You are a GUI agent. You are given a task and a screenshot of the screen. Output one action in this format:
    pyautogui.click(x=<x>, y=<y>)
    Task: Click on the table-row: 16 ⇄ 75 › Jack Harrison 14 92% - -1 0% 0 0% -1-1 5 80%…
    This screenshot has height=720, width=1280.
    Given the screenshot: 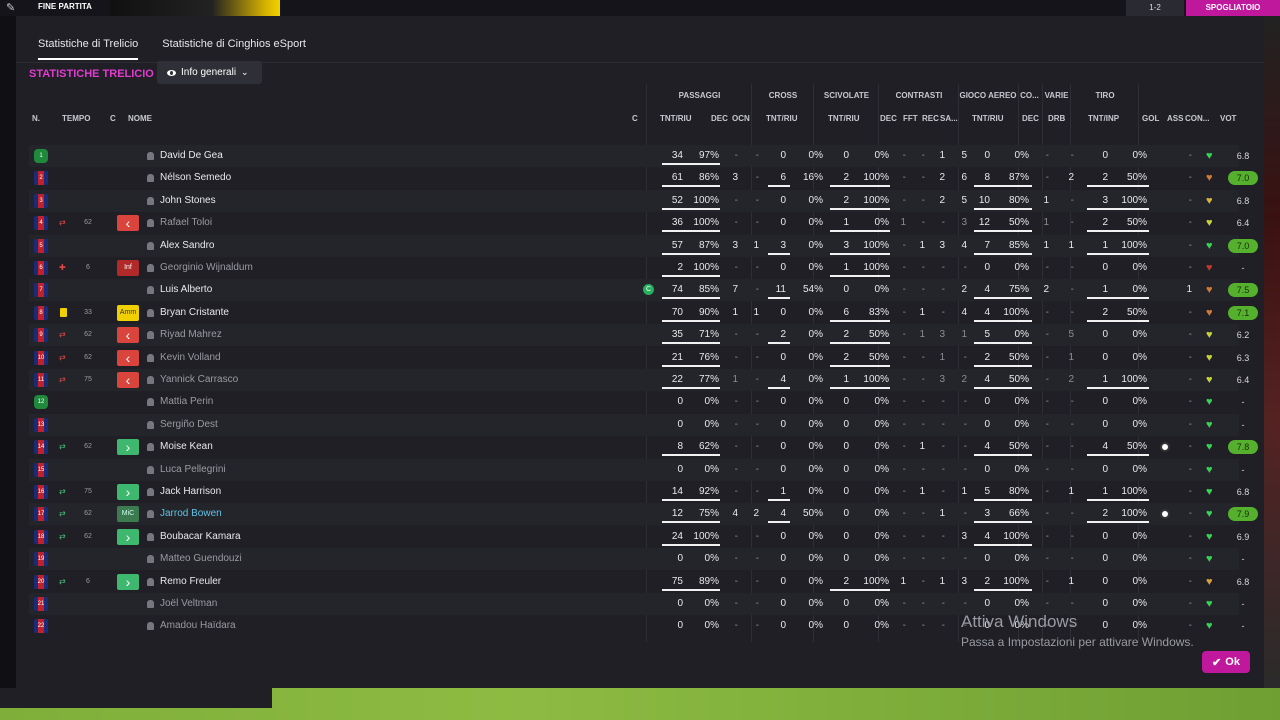 What is the action you would take?
    pyautogui.click(x=639, y=492)
    